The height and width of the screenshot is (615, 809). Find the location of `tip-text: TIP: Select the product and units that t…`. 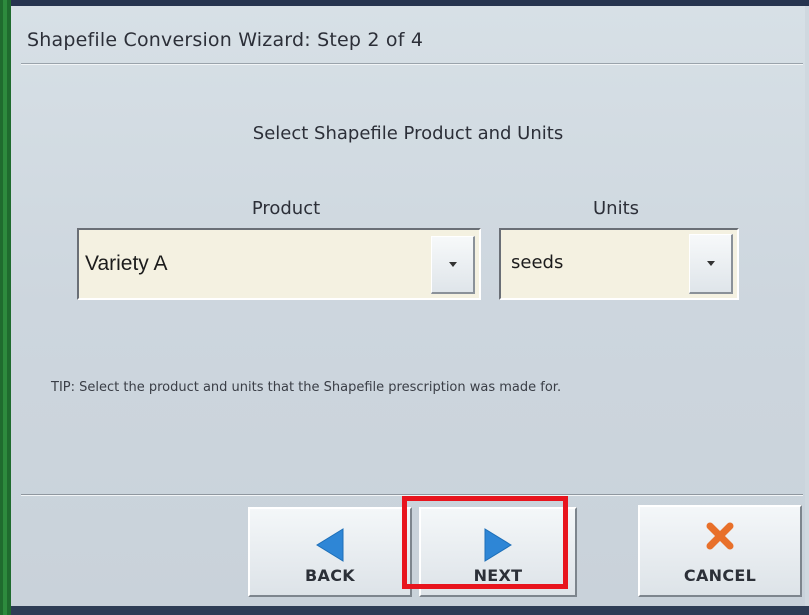

tip-text: TIP: Select the product and units that t… is located at coordinates (306, 387).